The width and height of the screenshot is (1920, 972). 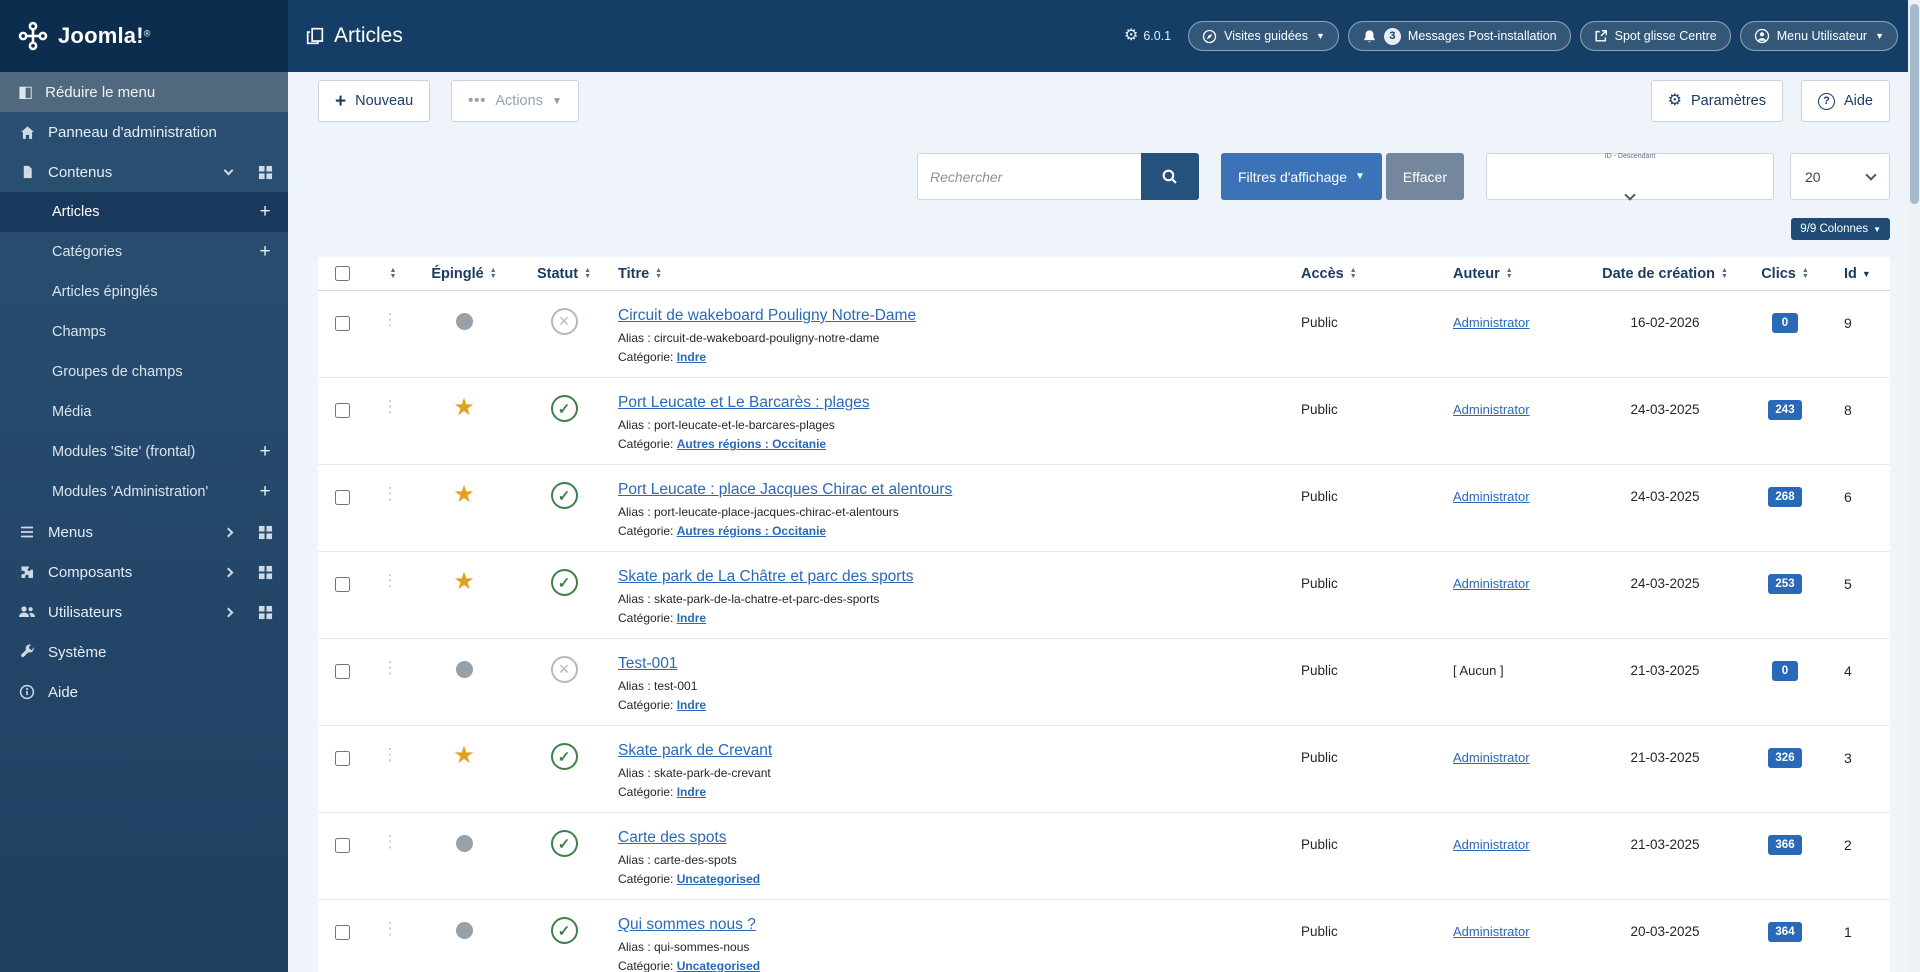 I want to click on joomla-logo: Joomla!®, so click(x=144, y=36).